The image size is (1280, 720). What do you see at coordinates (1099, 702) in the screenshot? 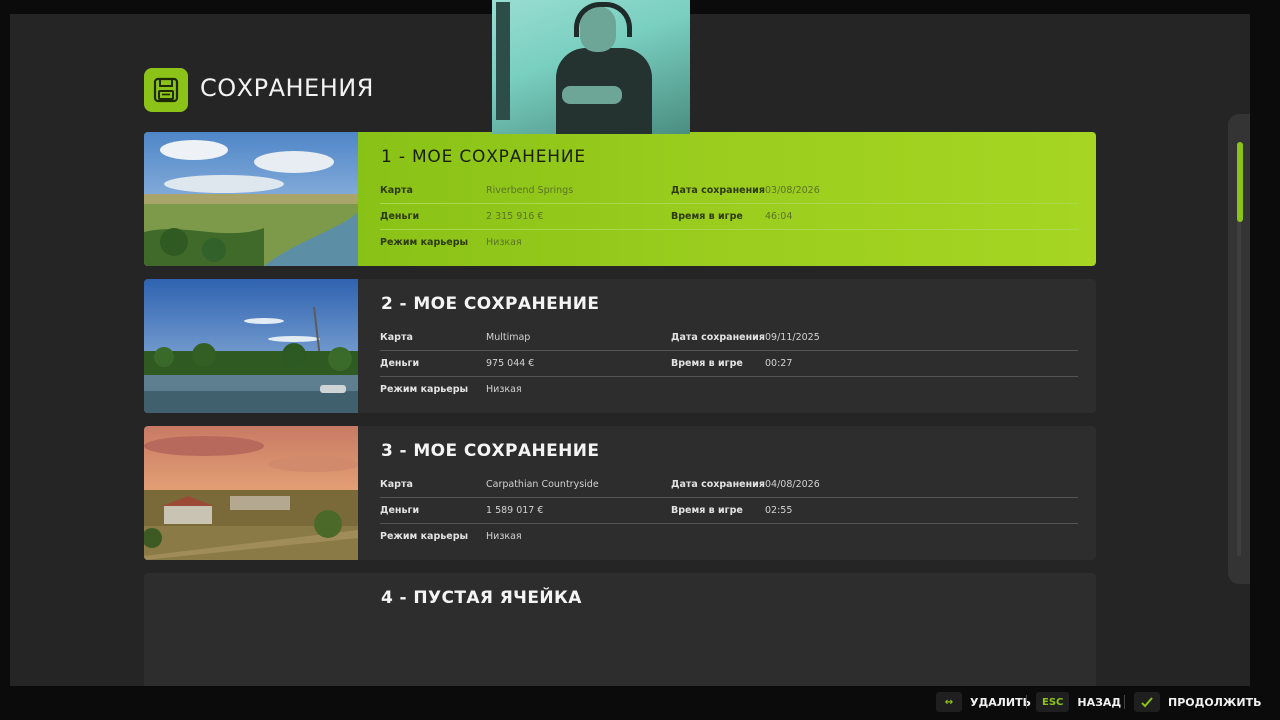
I see `back-label: НАЗАД` at bounding box center [1099, 702].